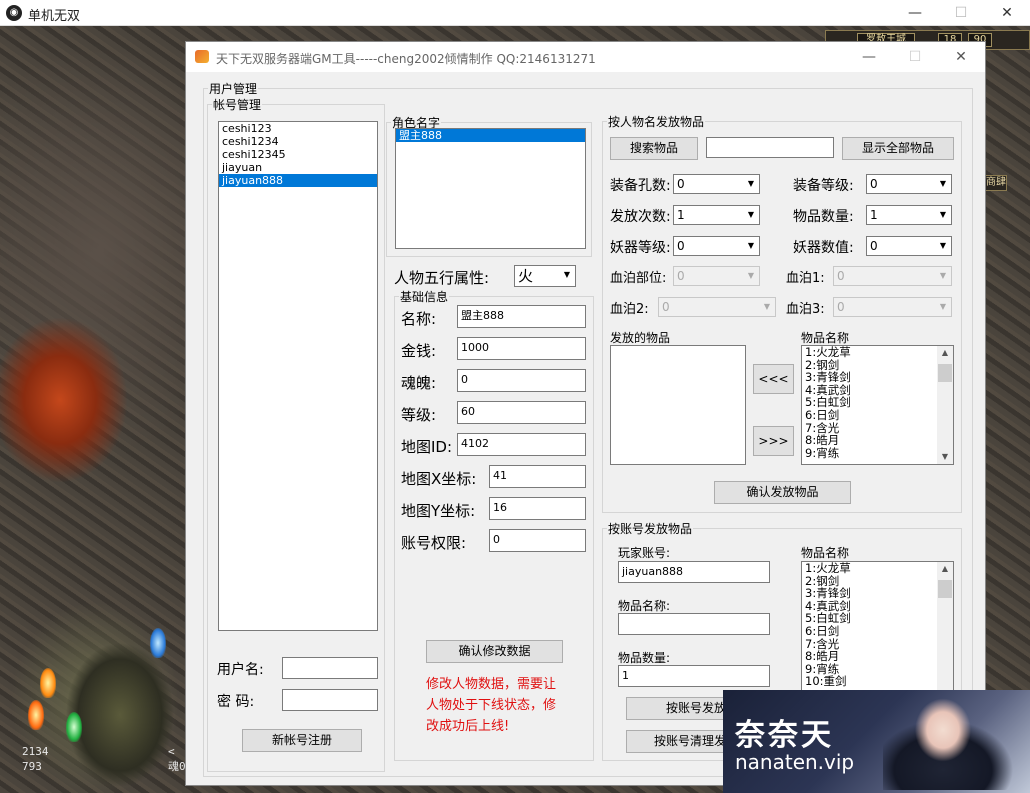 This screenshot has width=1030, height=793. Describe the element at coordinates (678, 405) in the screenshot. I see `issued-items-list` at that location.